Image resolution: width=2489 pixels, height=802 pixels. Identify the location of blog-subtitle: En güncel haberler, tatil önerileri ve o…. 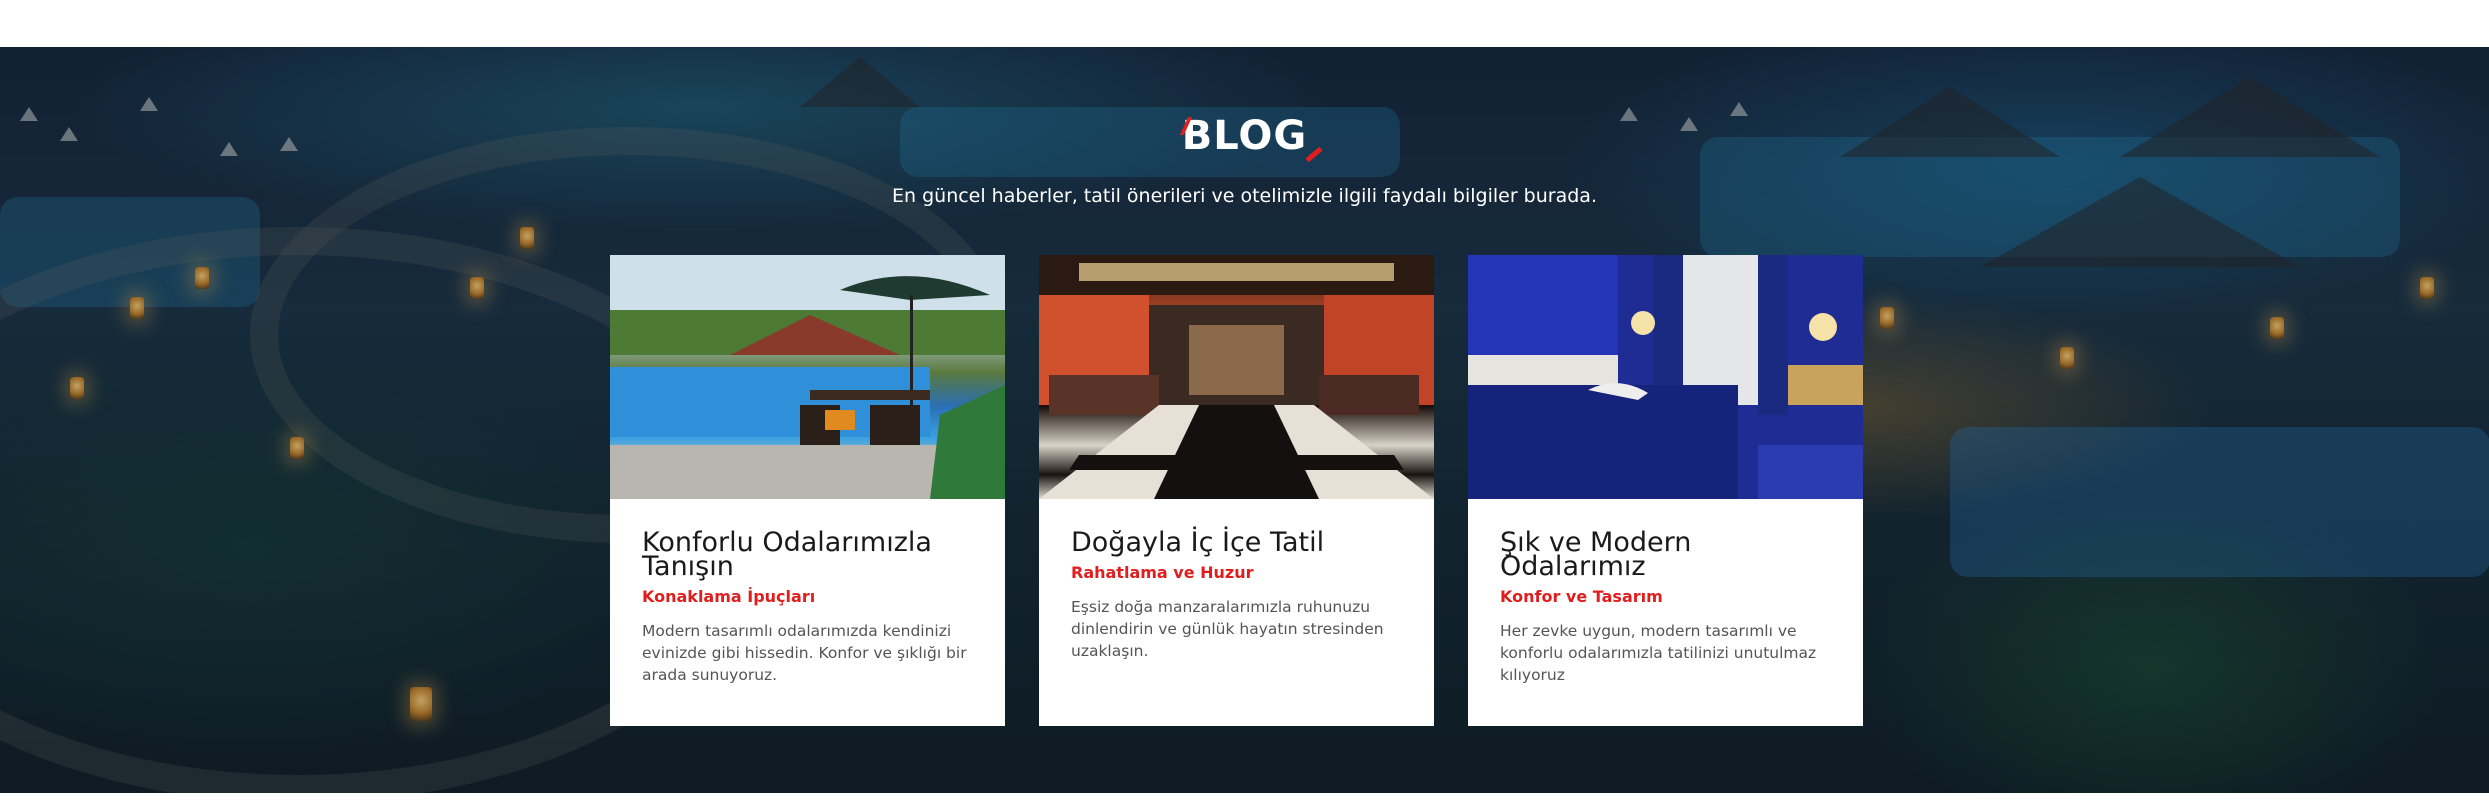
(1244, 196).